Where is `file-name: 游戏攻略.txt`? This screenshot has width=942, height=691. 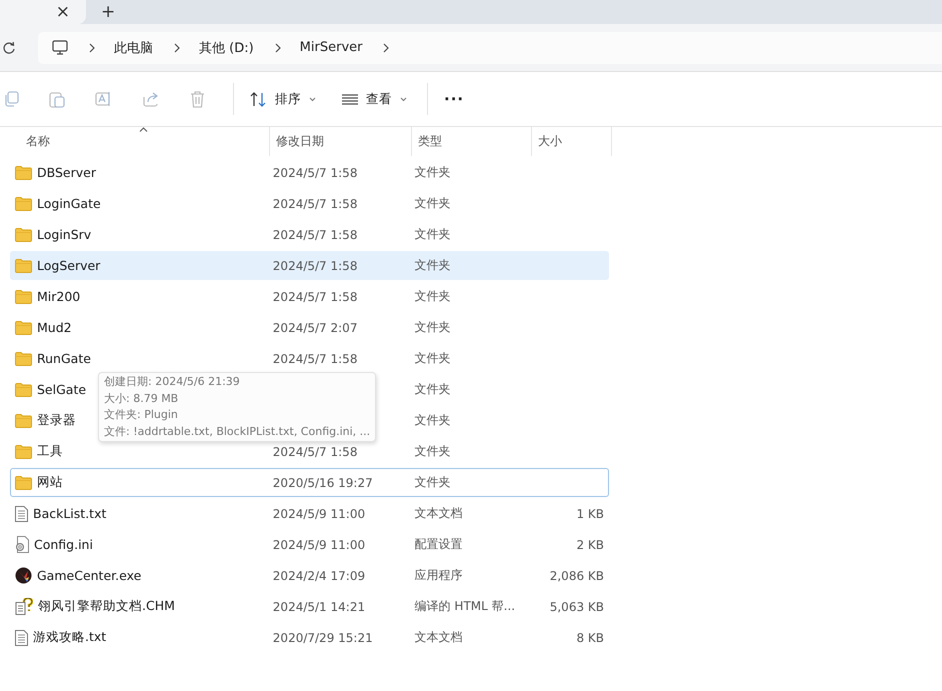 file-name: 游戏攻略.txt is located at coordinates (69, 637).